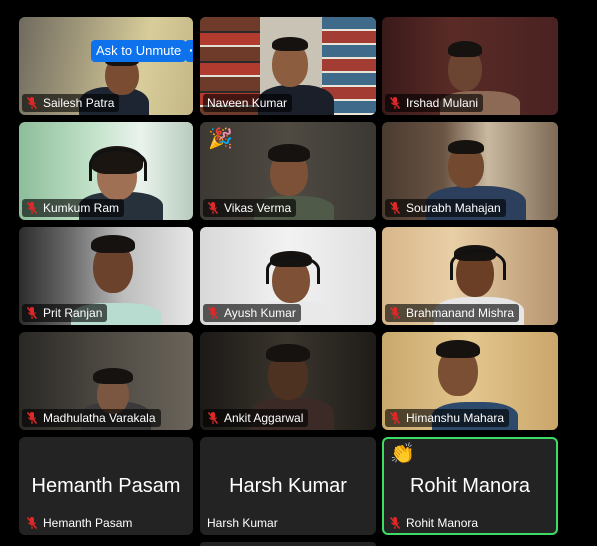 The image size is (597, 546). I want to click on participant-name: Rohit Manora, so click(442, 523).